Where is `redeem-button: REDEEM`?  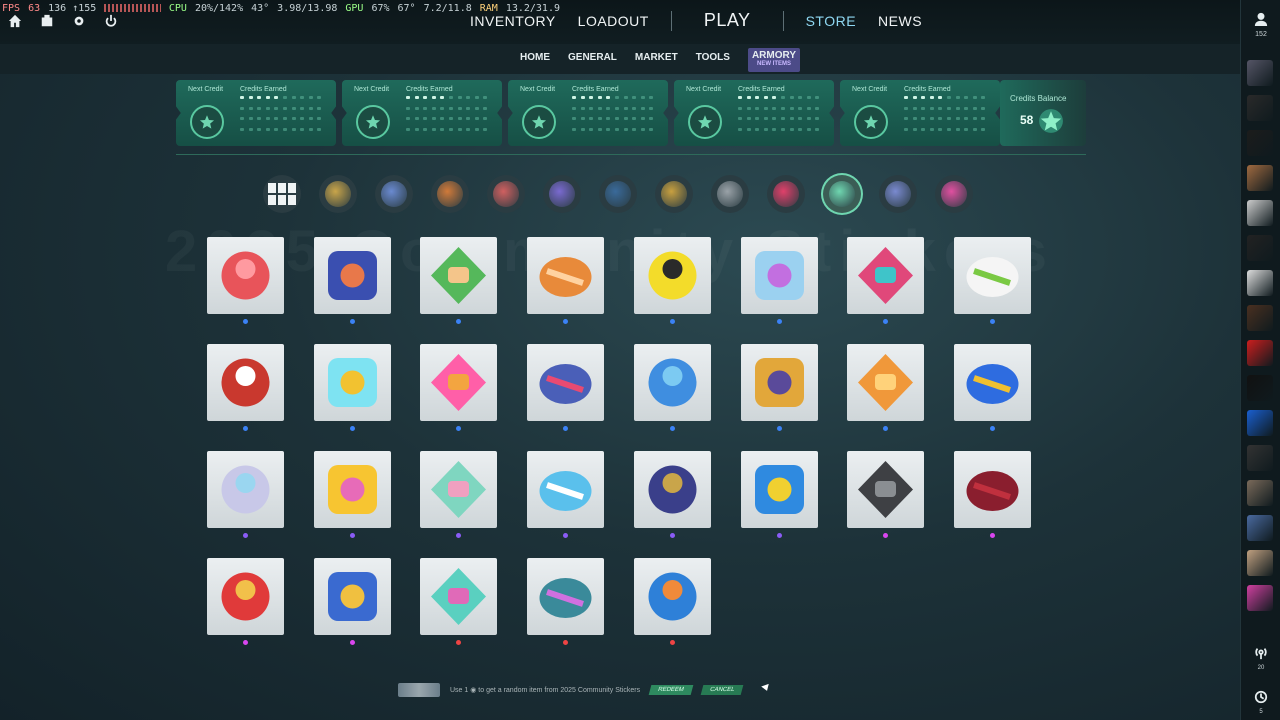
redeem-button: REDEEM is located at coordinates (671, 690).